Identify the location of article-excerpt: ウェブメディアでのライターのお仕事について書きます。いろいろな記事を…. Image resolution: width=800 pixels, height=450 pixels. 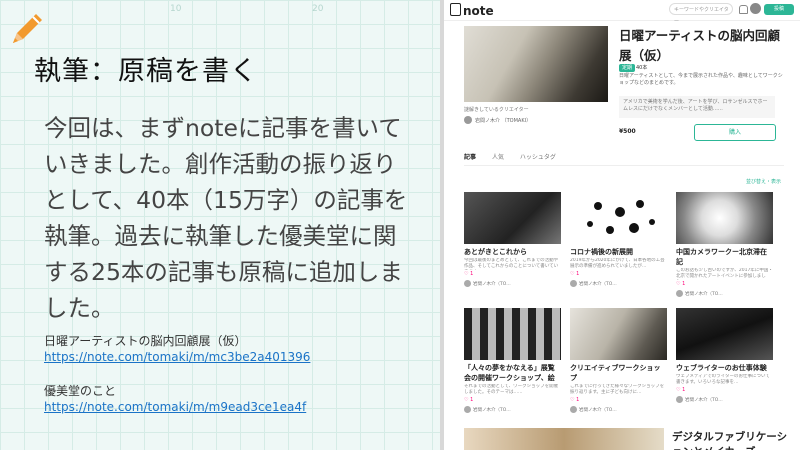
(723, 379).